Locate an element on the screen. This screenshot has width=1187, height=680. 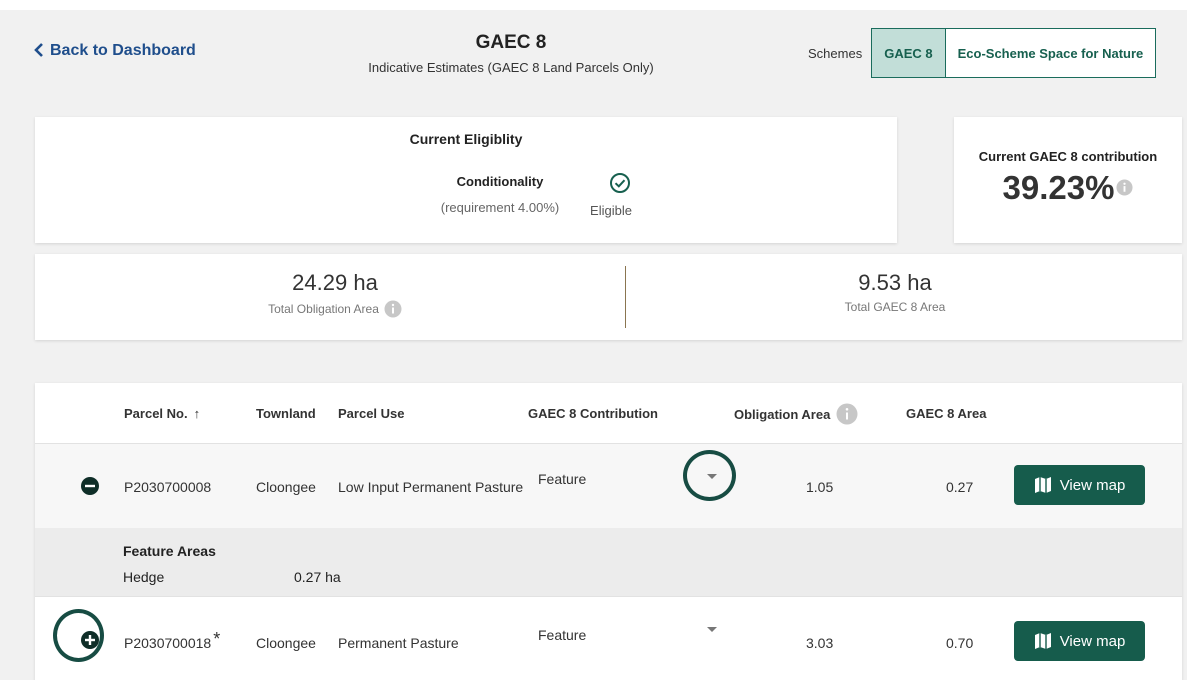
feature-areas-panel: Feature Areas Hedge 0.27 ha is located at coordinates (608, 562).